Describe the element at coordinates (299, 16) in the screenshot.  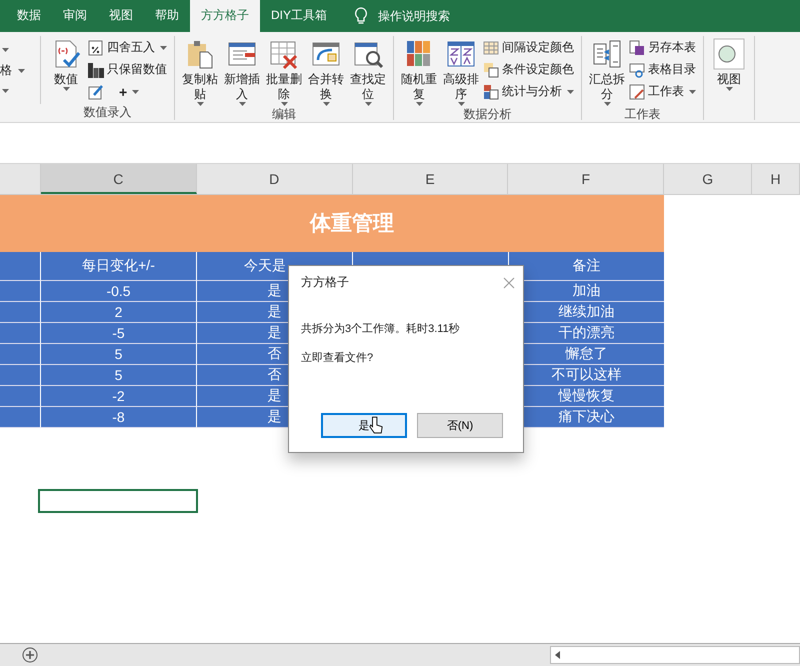
I see `ribbon-tab: DIY工具箱` at that location.